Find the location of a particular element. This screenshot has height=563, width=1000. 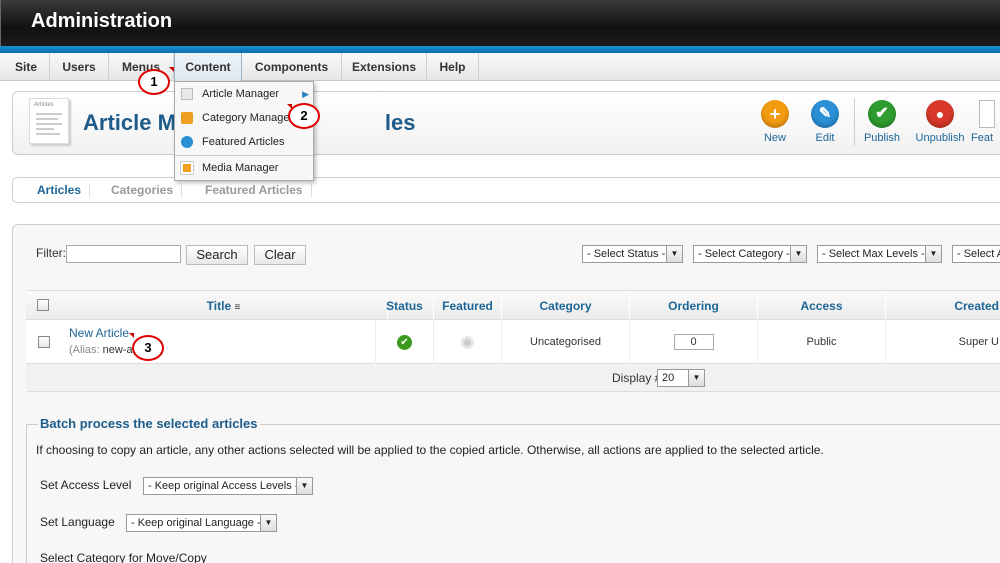

select-access: - Select A is located at coordinates (976, 254).